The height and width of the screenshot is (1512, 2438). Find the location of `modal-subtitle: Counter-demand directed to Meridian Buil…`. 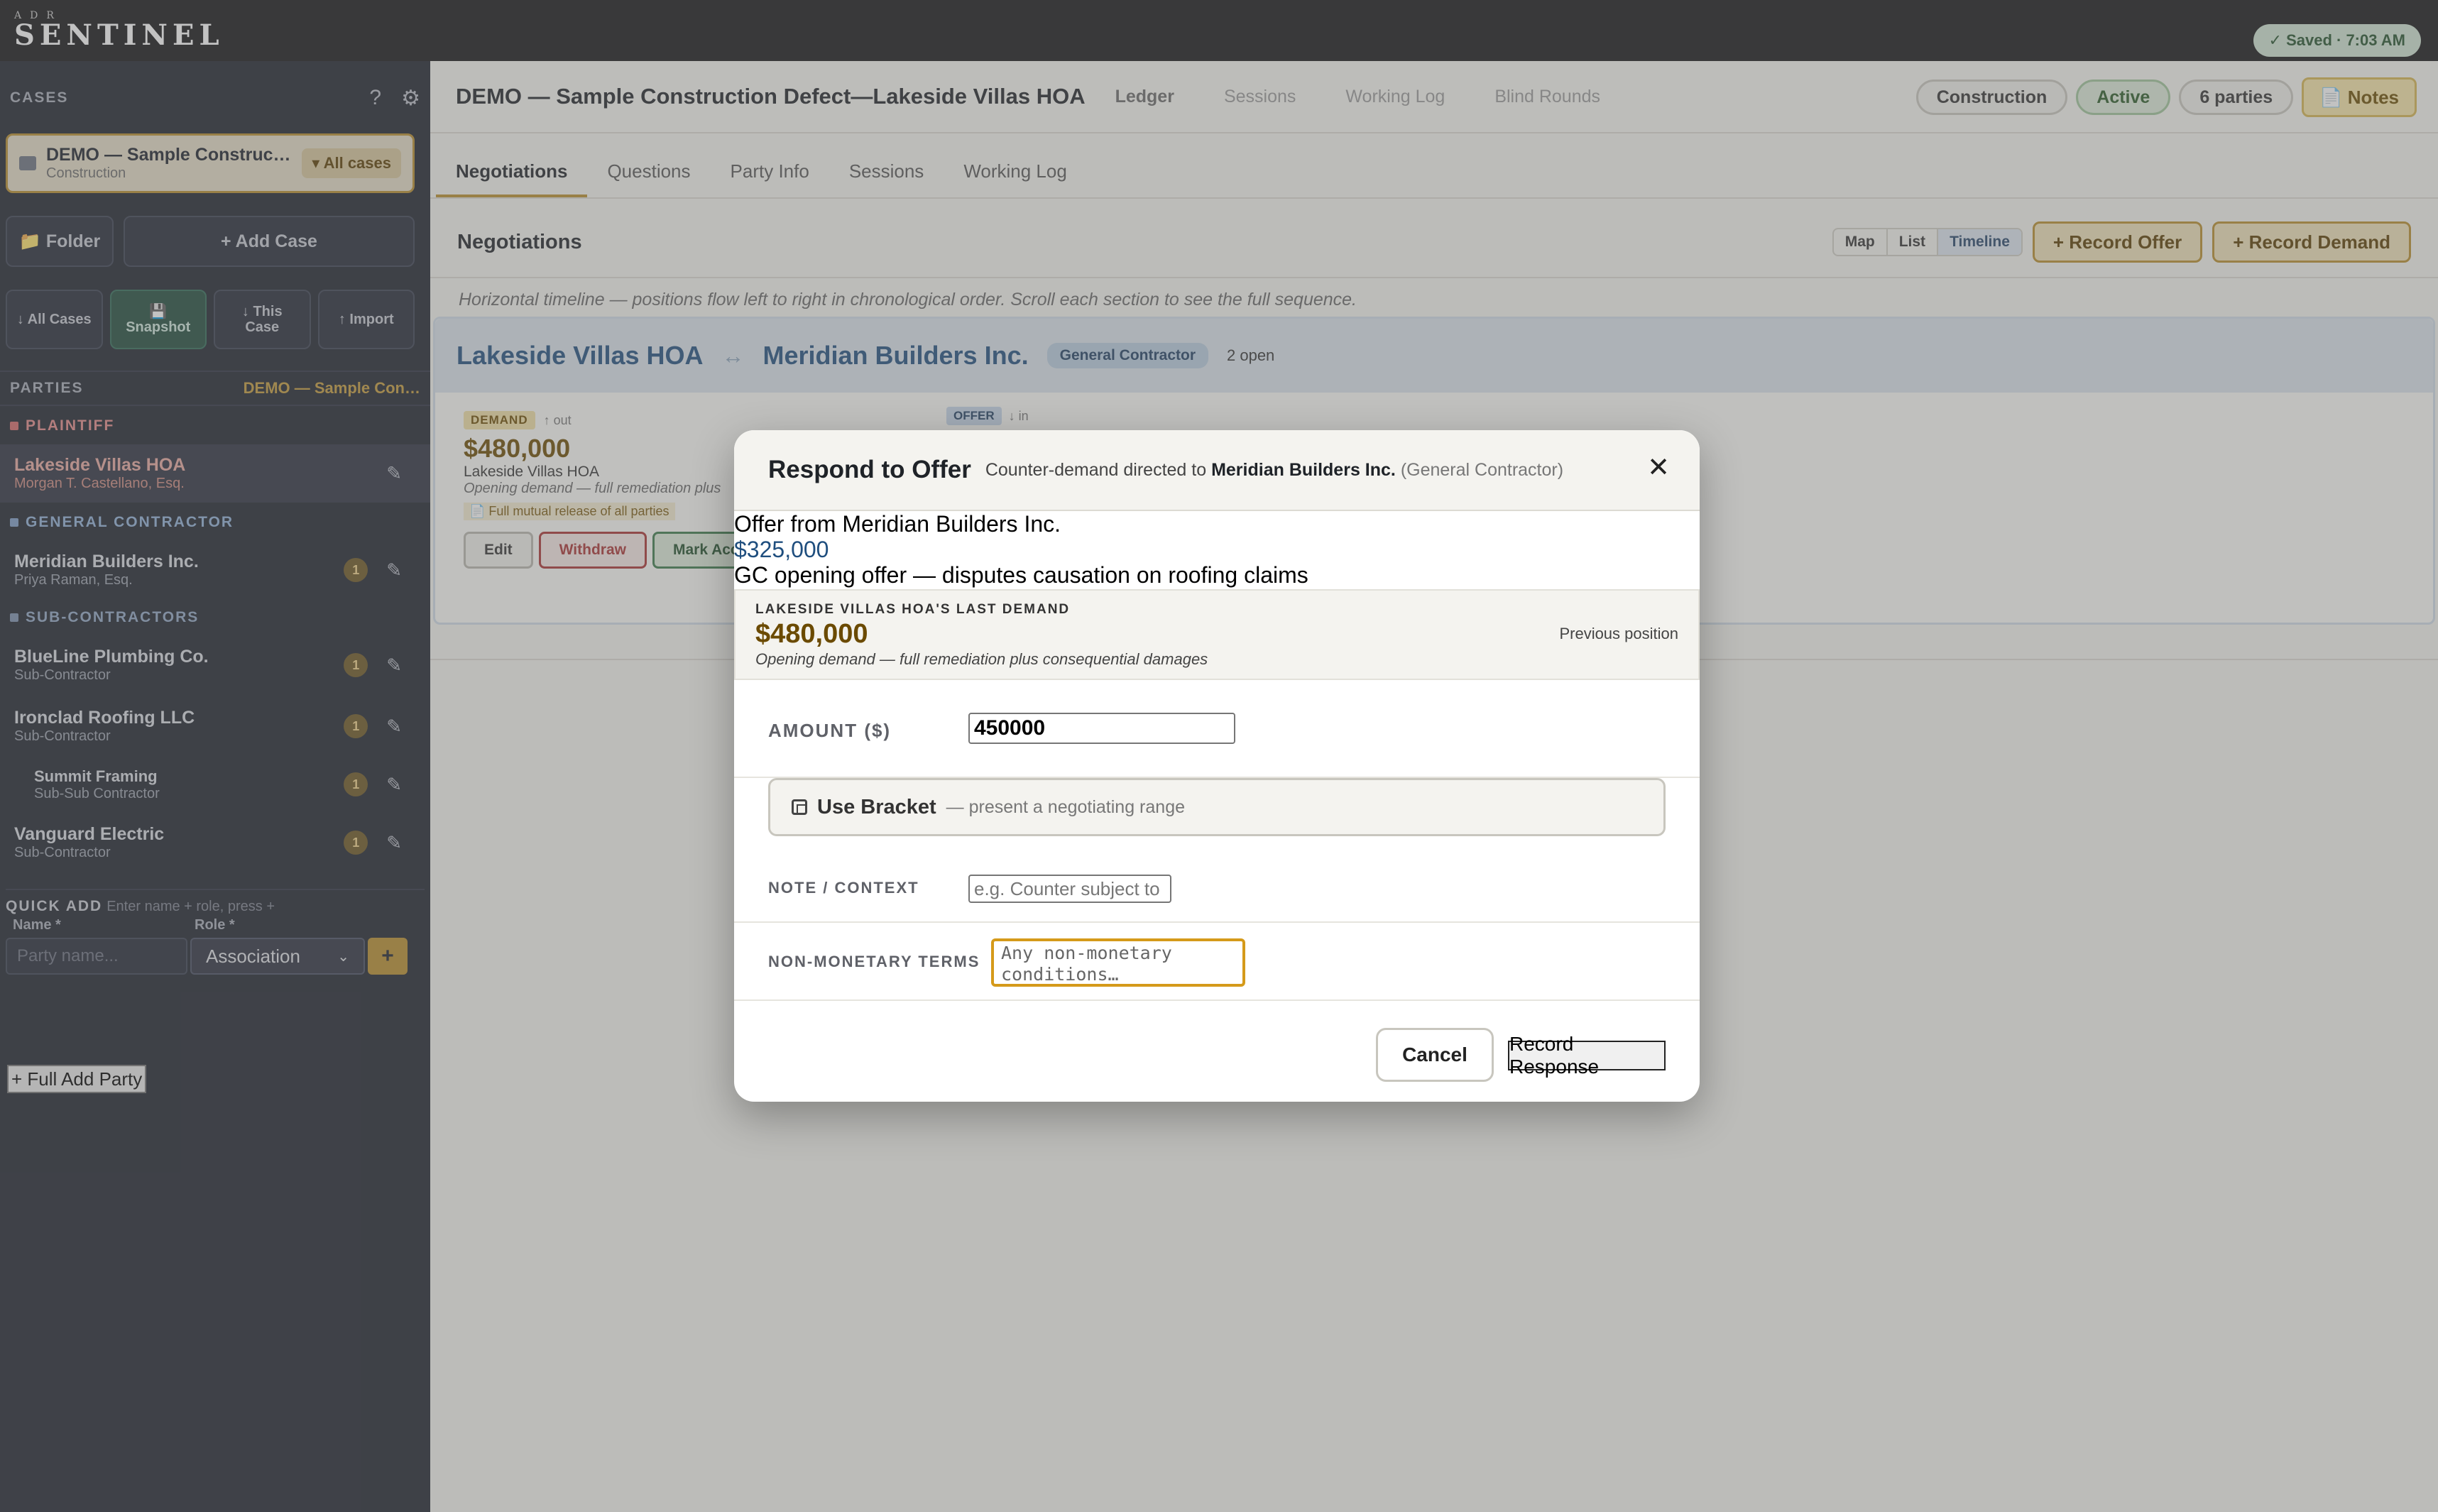

modal-subtitle: Counter-demand directed to Meridian Buil… is located at coordinates (1274, 471).